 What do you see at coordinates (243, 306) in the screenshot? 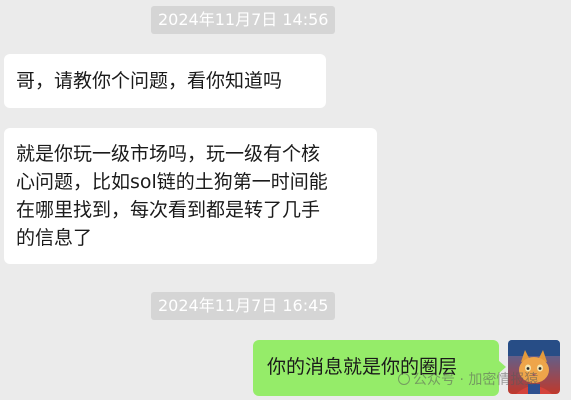
I see `message-timestamp: 2024年11月7日 16:45` at bounding box center [243, 306].